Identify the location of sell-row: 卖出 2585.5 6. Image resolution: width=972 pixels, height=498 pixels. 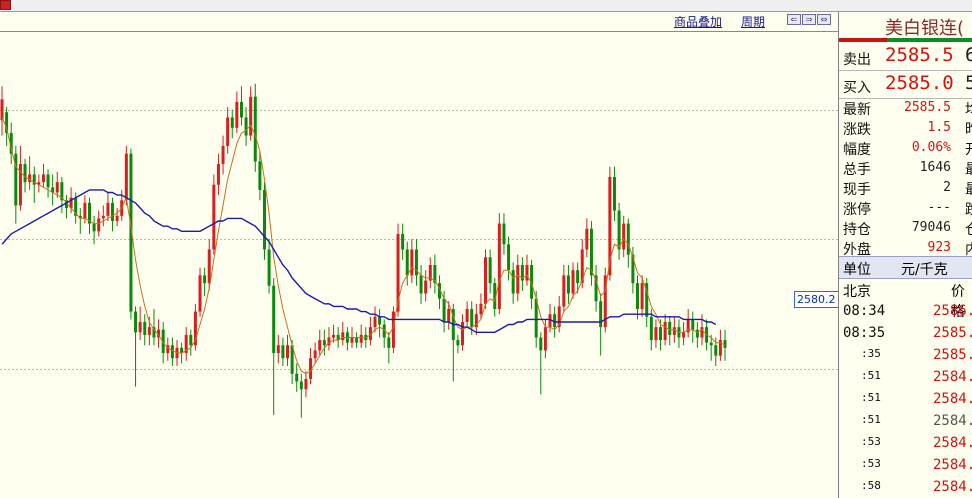
(905, 57).